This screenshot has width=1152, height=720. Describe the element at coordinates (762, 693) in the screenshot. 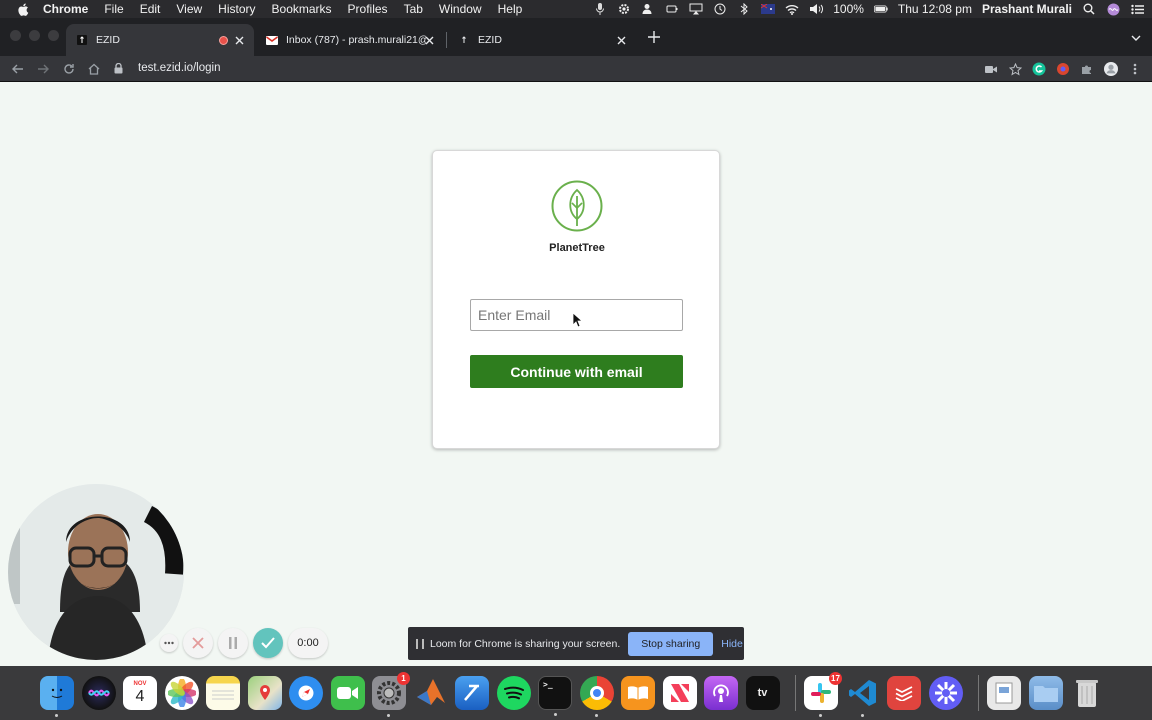

I see `dock-apple-tv-icon: tv` at that location.